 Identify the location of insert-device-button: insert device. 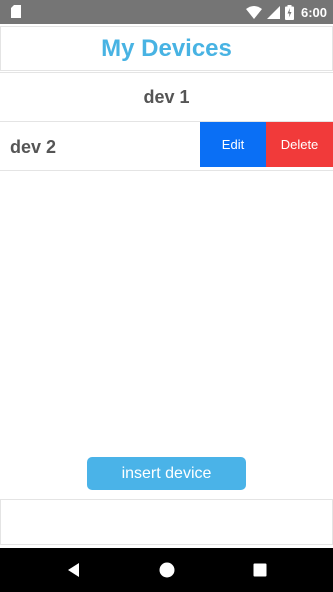
(166, 473).